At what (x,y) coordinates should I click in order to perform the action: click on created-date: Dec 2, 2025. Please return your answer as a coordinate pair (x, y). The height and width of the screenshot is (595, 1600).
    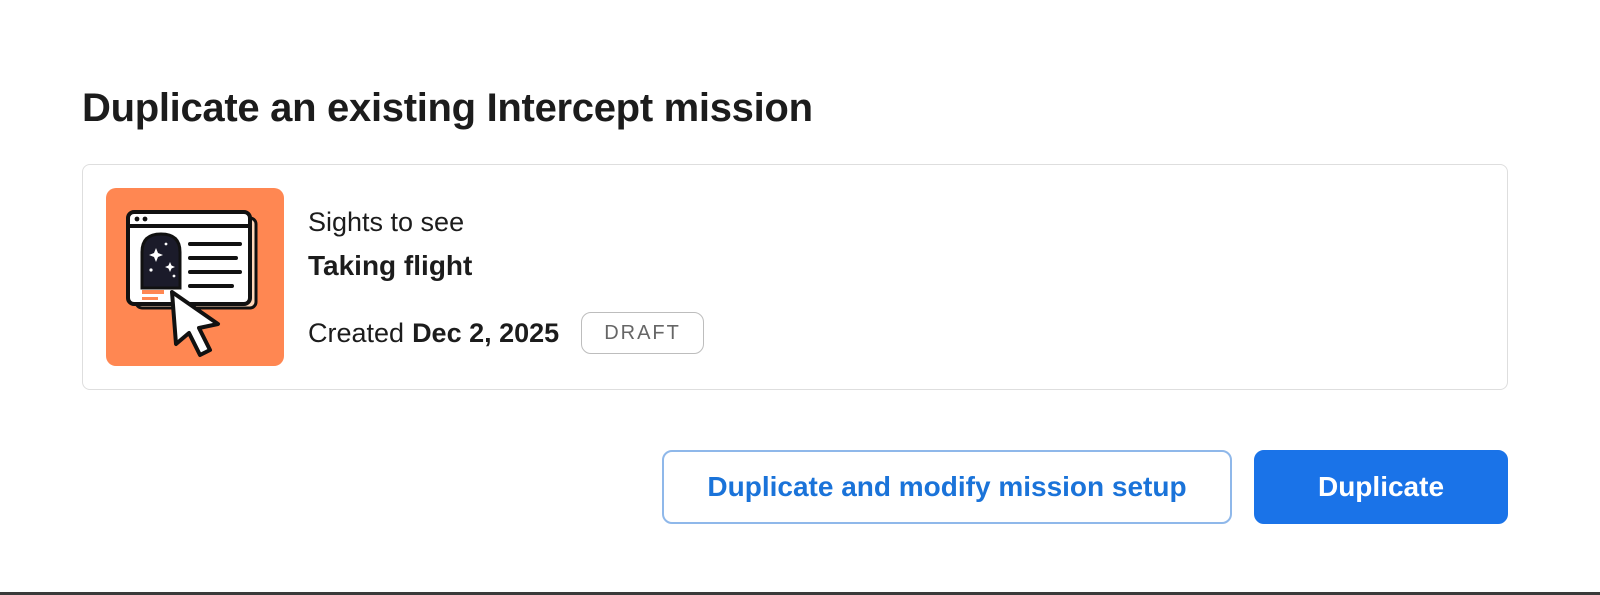
    Looking at the image, I should click on (486, 333).